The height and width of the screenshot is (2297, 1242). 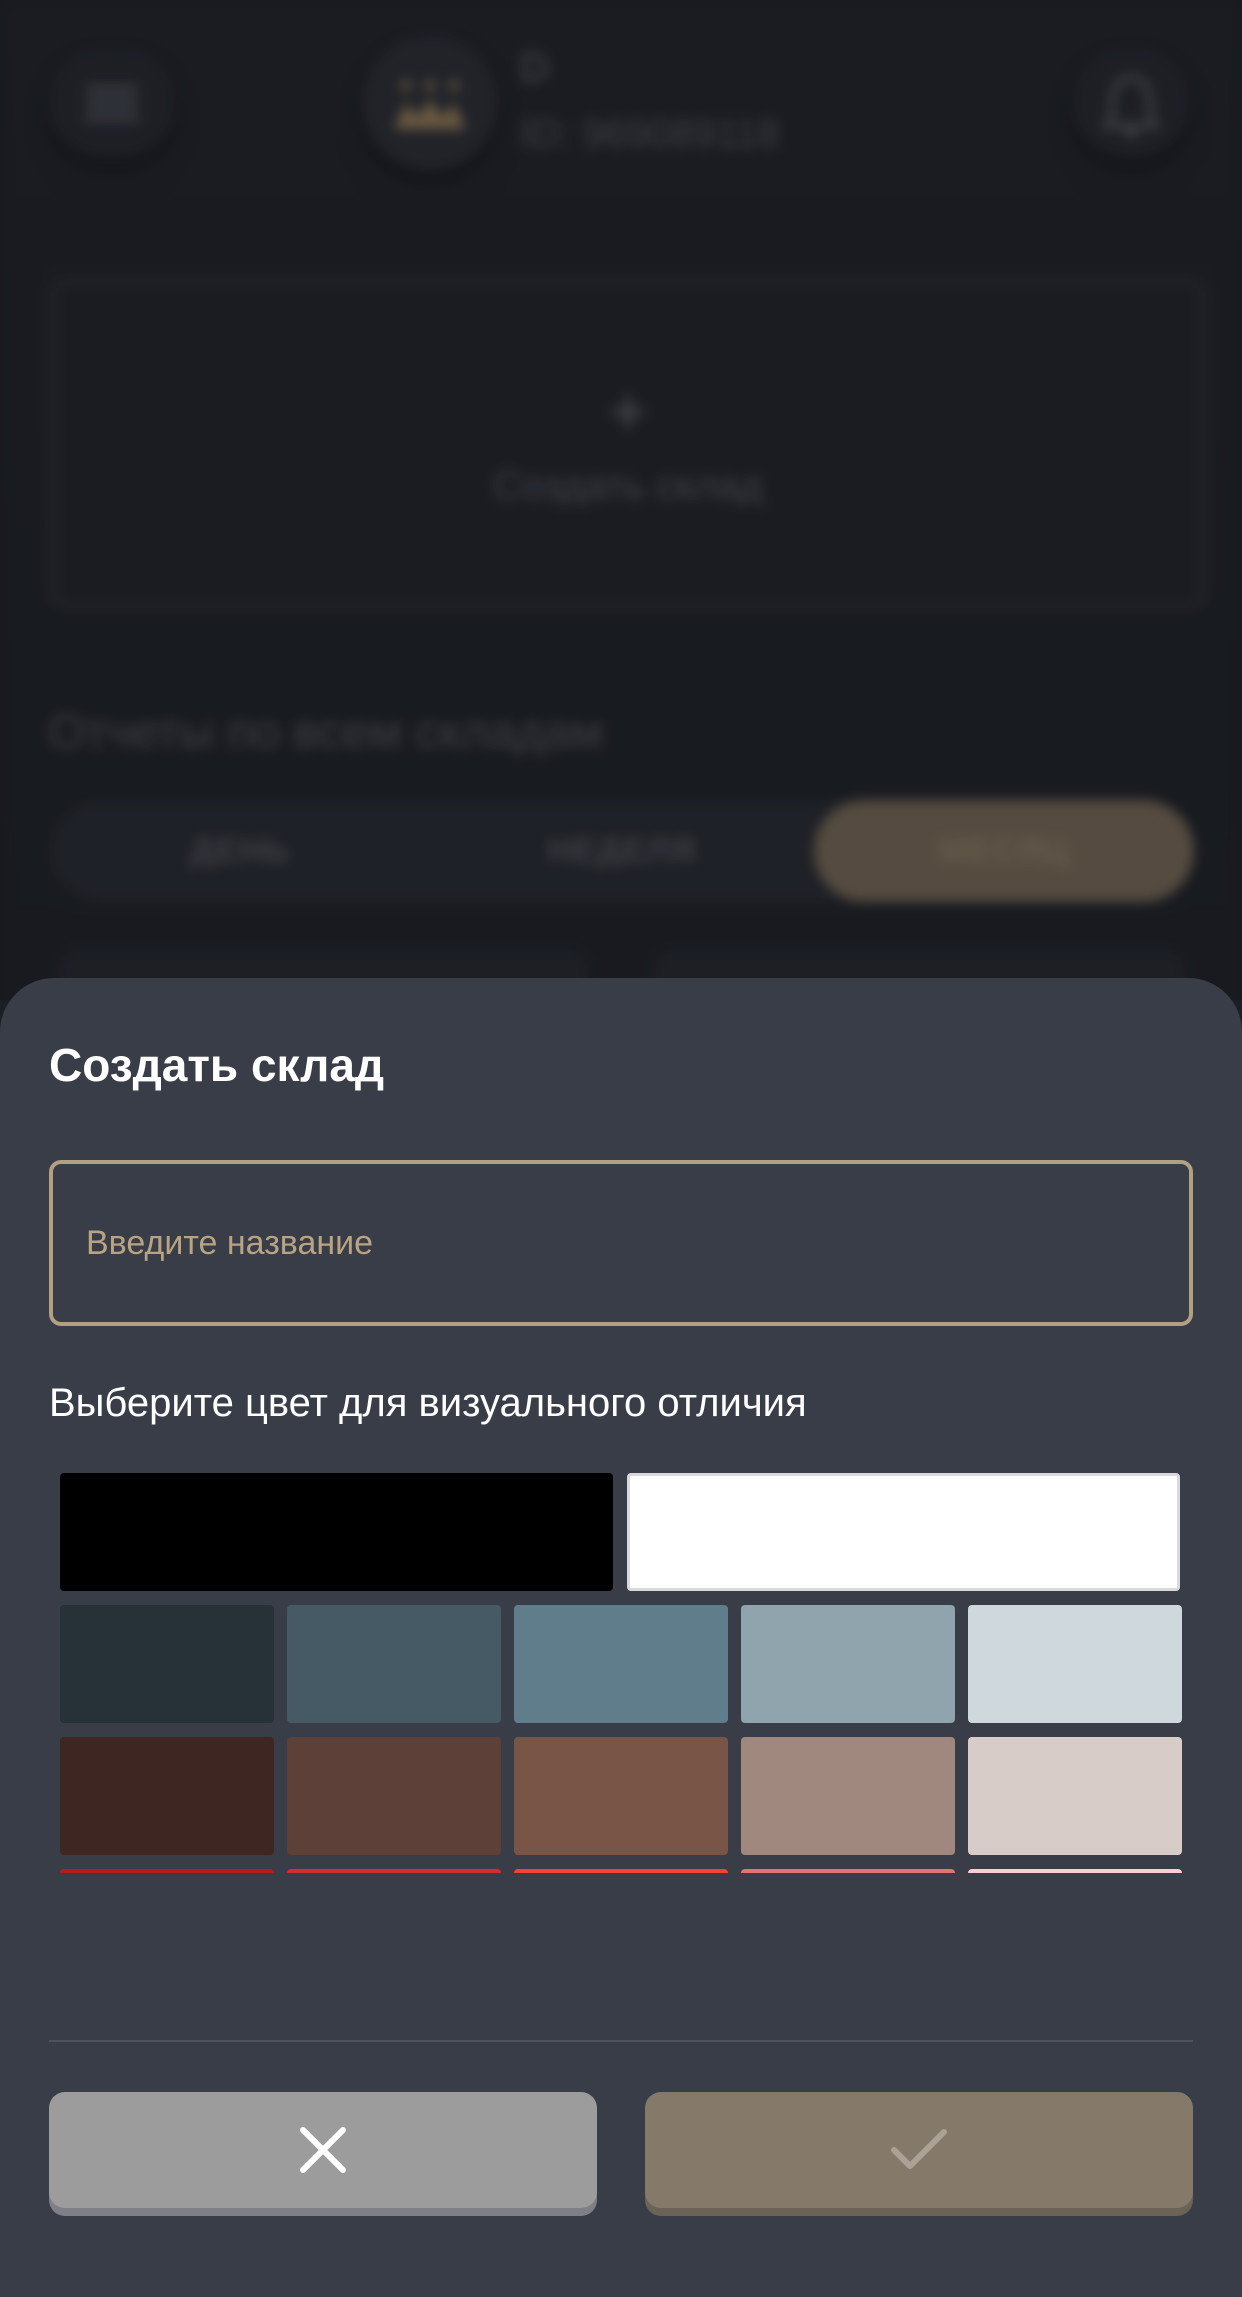 I want to click on confirm-button, so click(x=919, y=2150).